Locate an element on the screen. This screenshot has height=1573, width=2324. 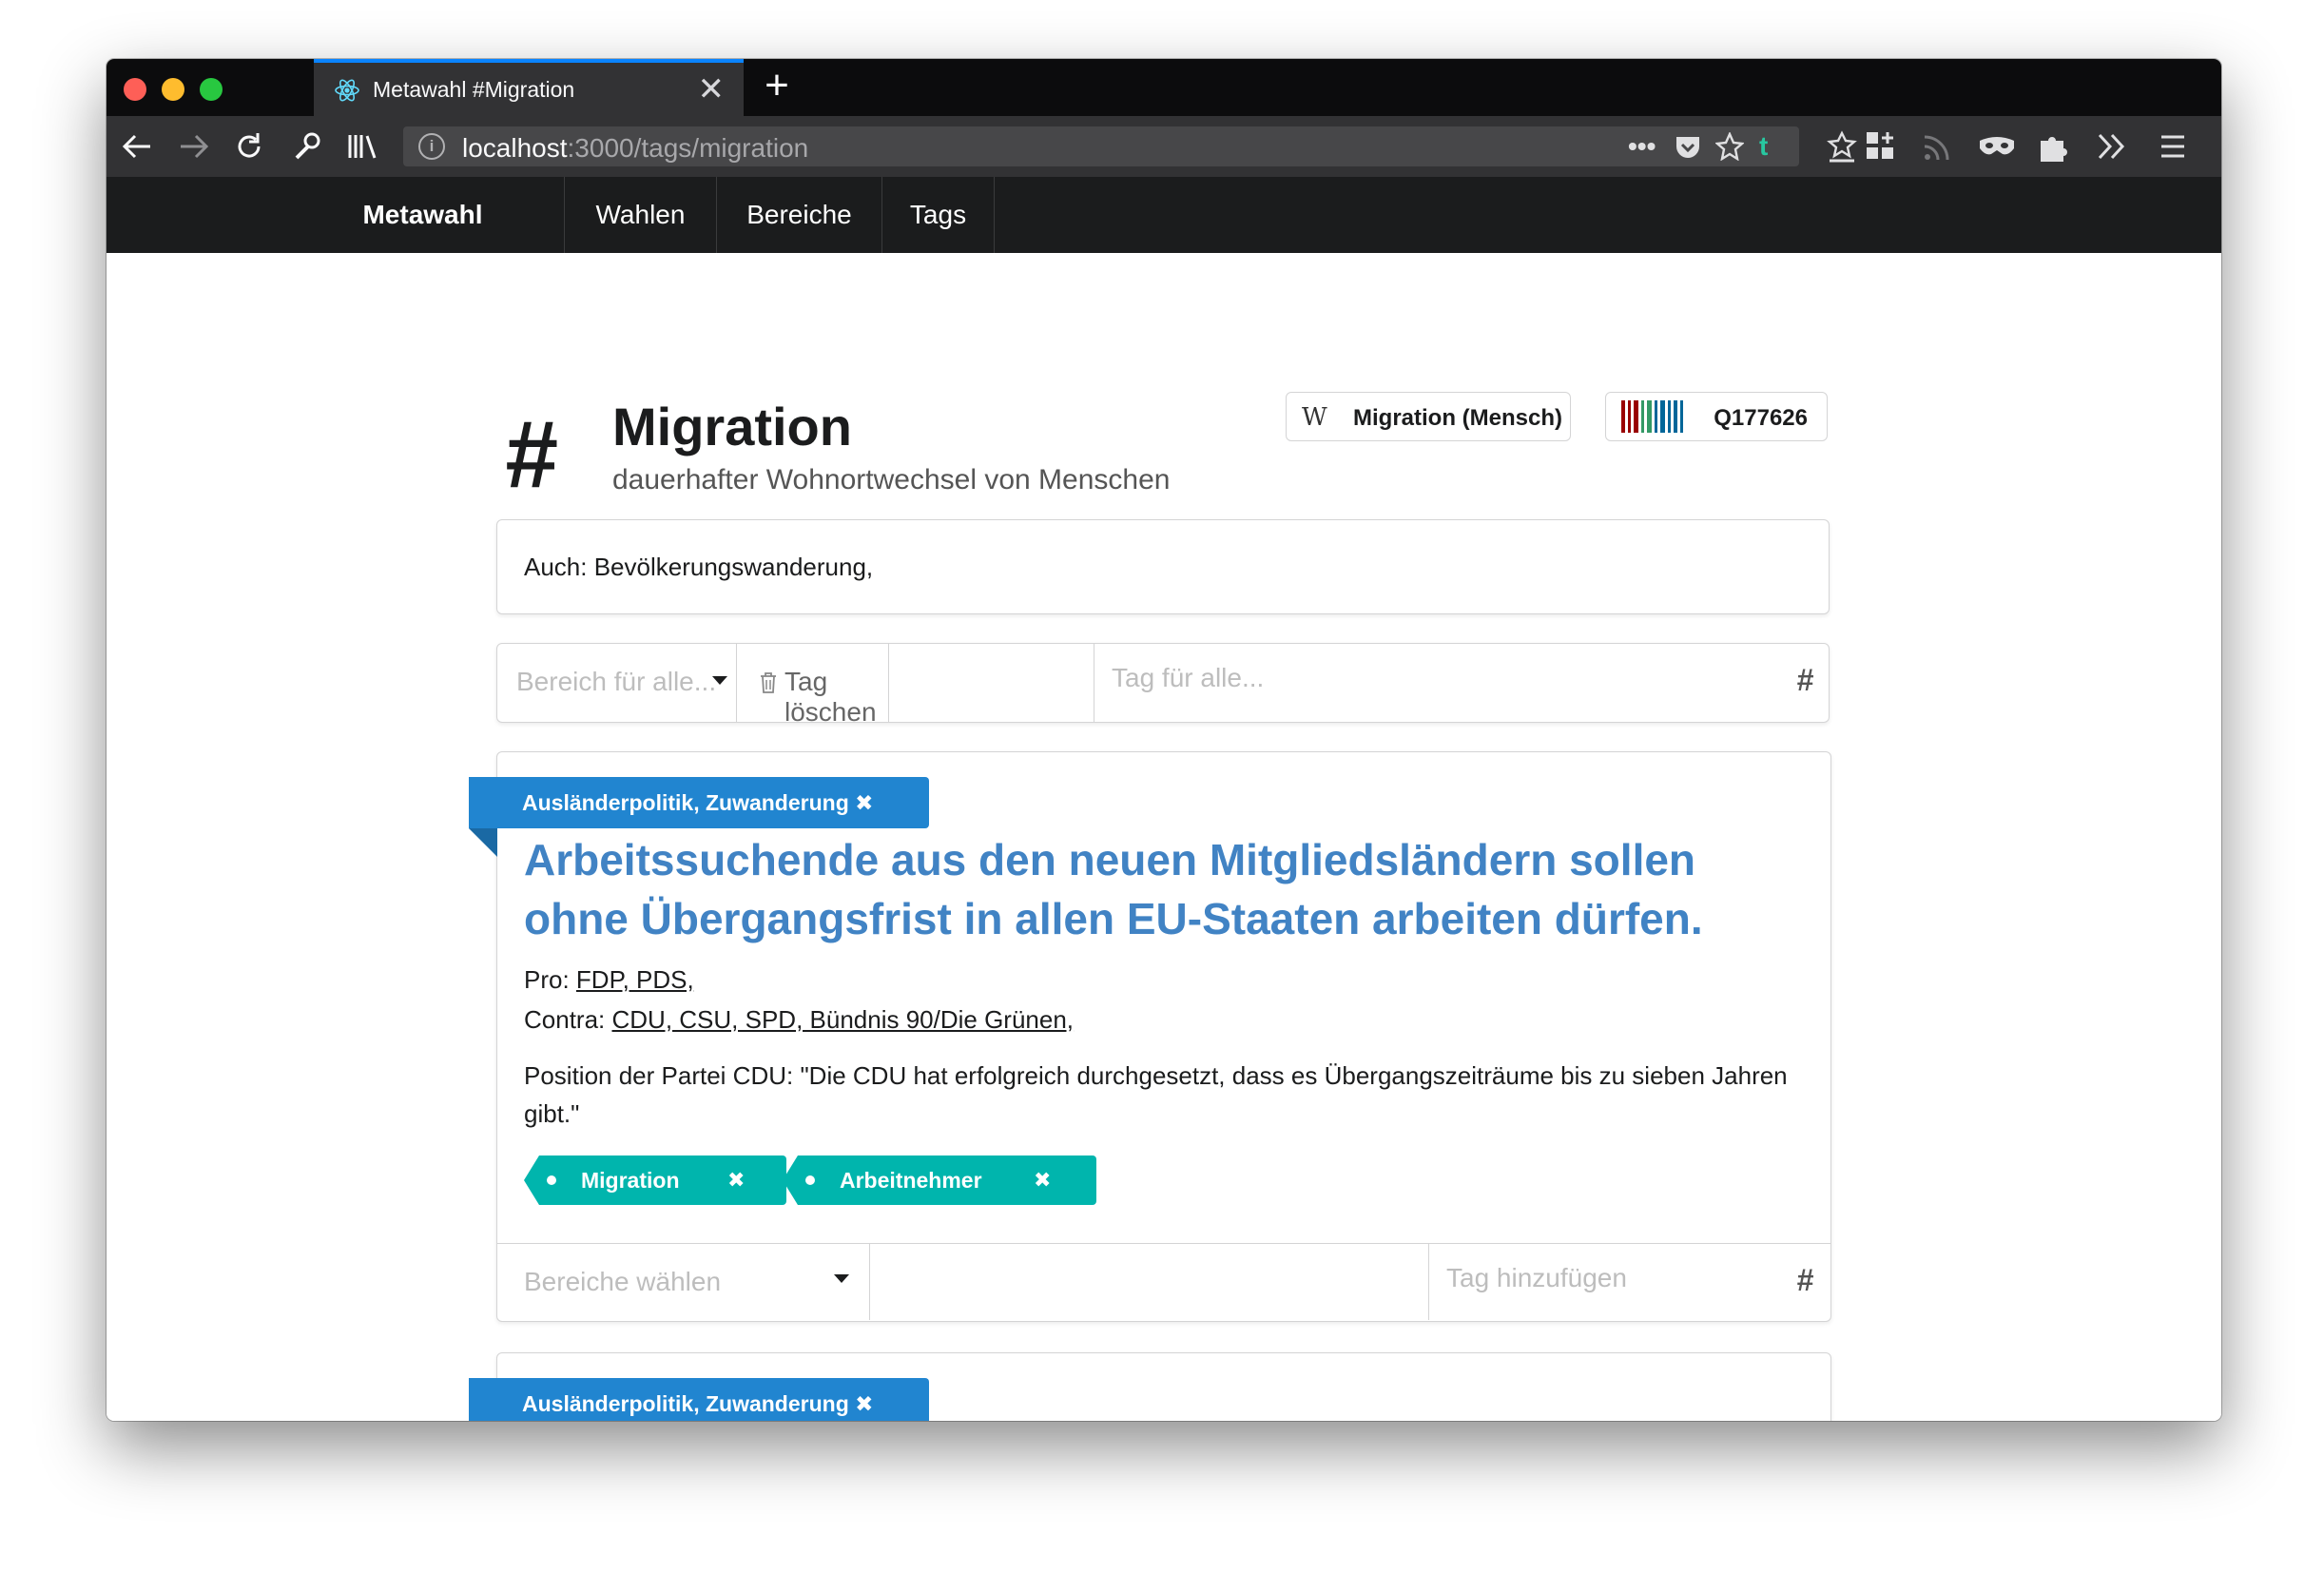
pro-line: Pro: FDP, PDS, is located at coordinates (609, 980).